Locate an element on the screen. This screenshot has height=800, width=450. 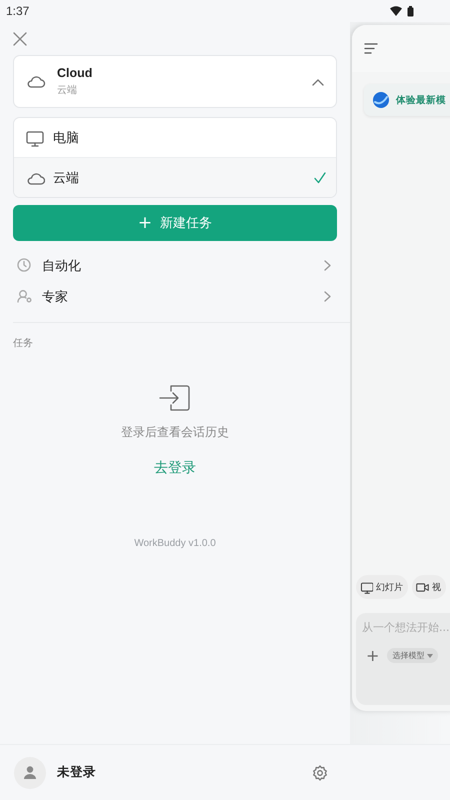
video-camera-icon is located at coordinates (422, 587).